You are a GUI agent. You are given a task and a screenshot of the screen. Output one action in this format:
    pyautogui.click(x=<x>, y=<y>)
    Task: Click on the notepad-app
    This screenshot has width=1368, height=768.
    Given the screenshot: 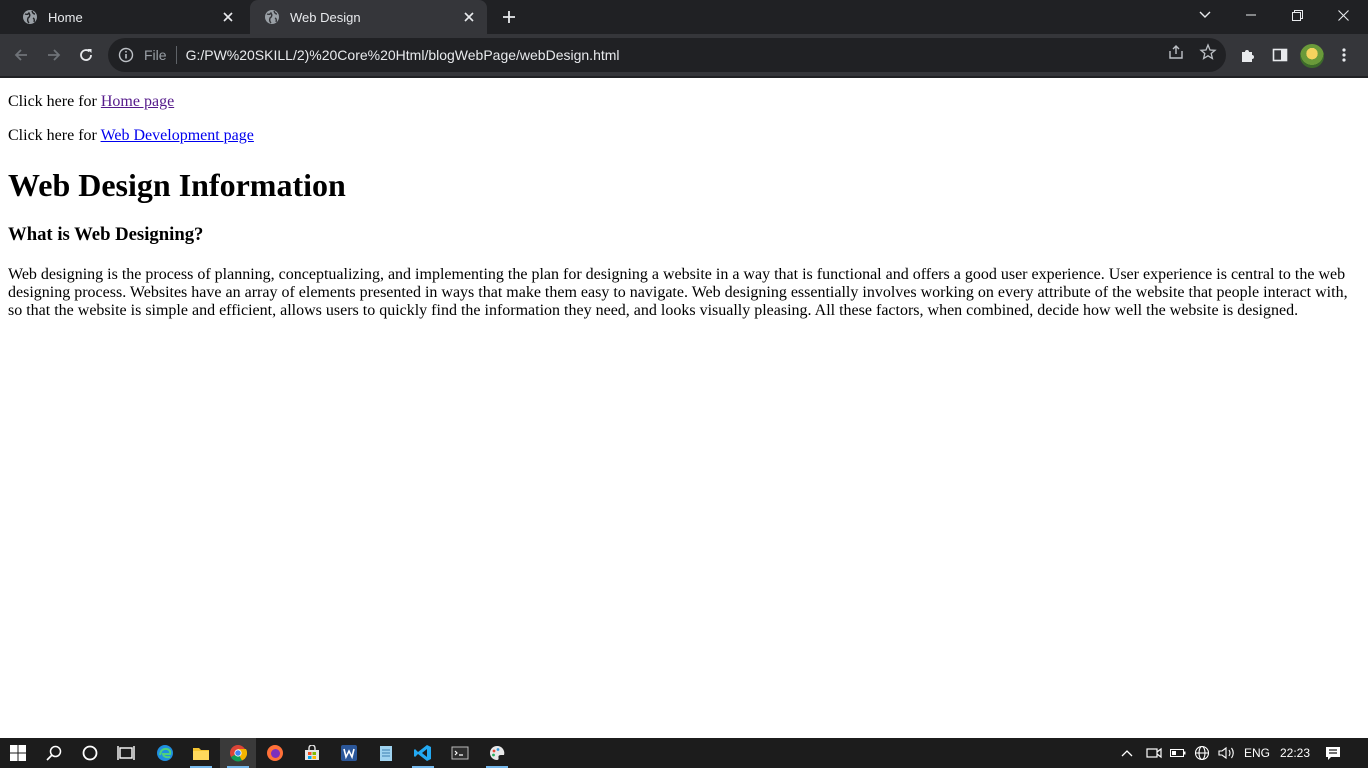 What is the action you would take?
    pyautogui.click(x=386, y=753)
    